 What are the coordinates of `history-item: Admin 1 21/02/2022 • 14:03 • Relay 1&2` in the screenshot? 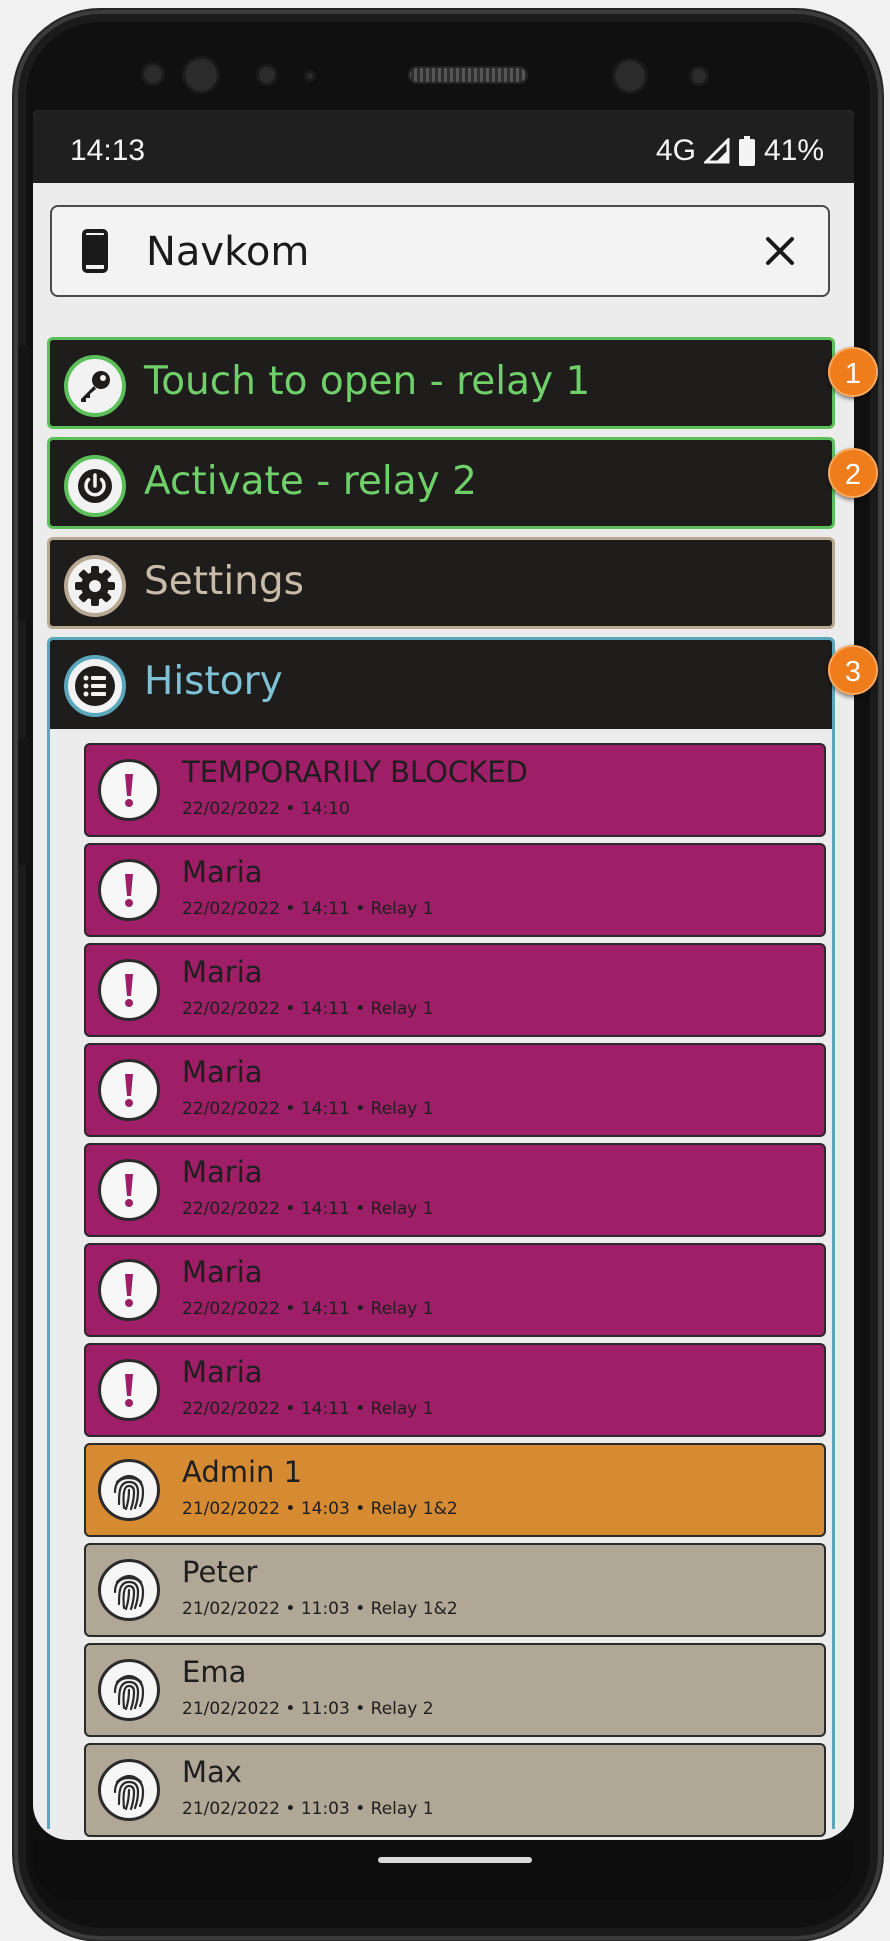 It's located at (455, 1490).